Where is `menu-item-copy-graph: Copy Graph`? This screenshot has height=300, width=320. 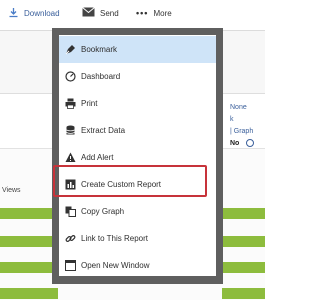 menu-item-copy-graph: Copy Graph is located at coordinates (137, 211).